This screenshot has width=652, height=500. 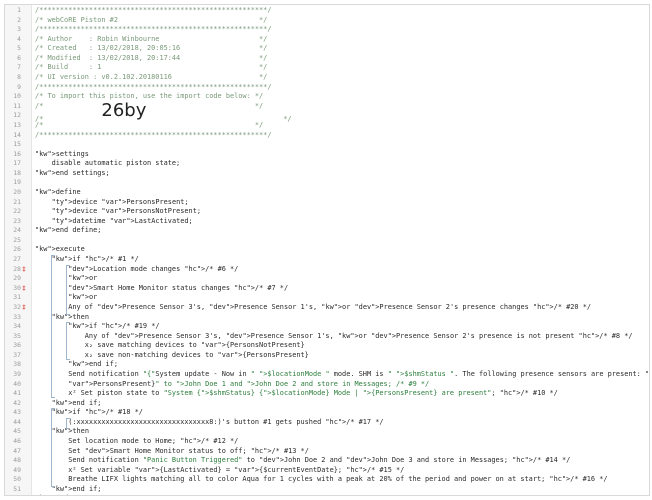 I want to click on line-number: 33, so click(x=17, y=316).